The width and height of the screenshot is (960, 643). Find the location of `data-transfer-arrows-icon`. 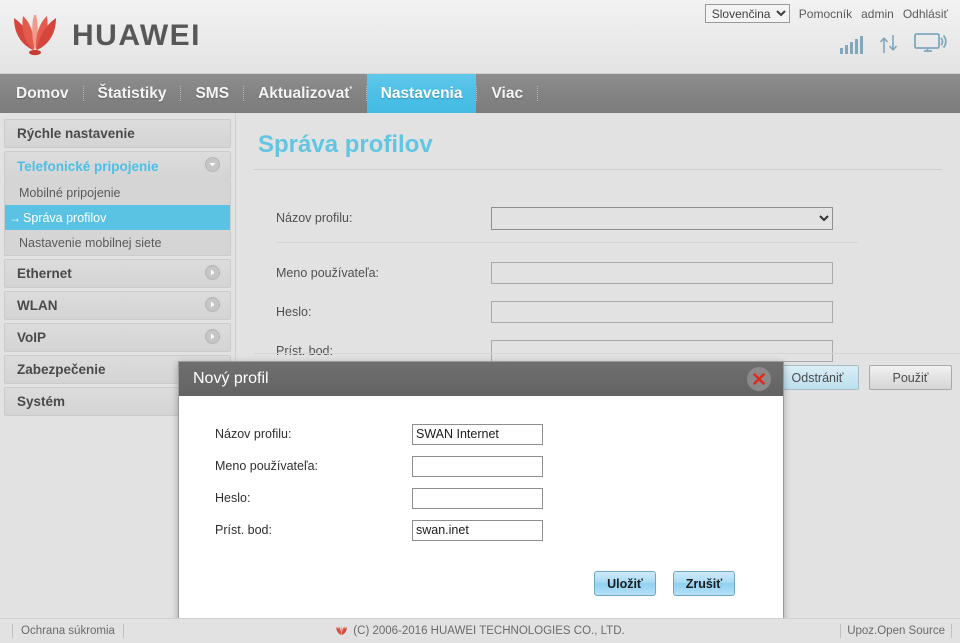

data-transfer-arrows-icon is located at coordinates (888, 44).